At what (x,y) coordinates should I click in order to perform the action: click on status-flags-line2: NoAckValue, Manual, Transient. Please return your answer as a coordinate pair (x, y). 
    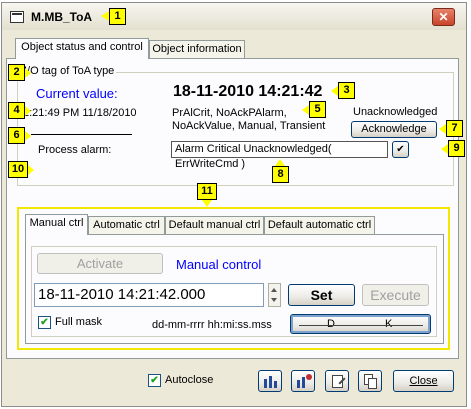
    Looking at the image, I should click on (249, 126).